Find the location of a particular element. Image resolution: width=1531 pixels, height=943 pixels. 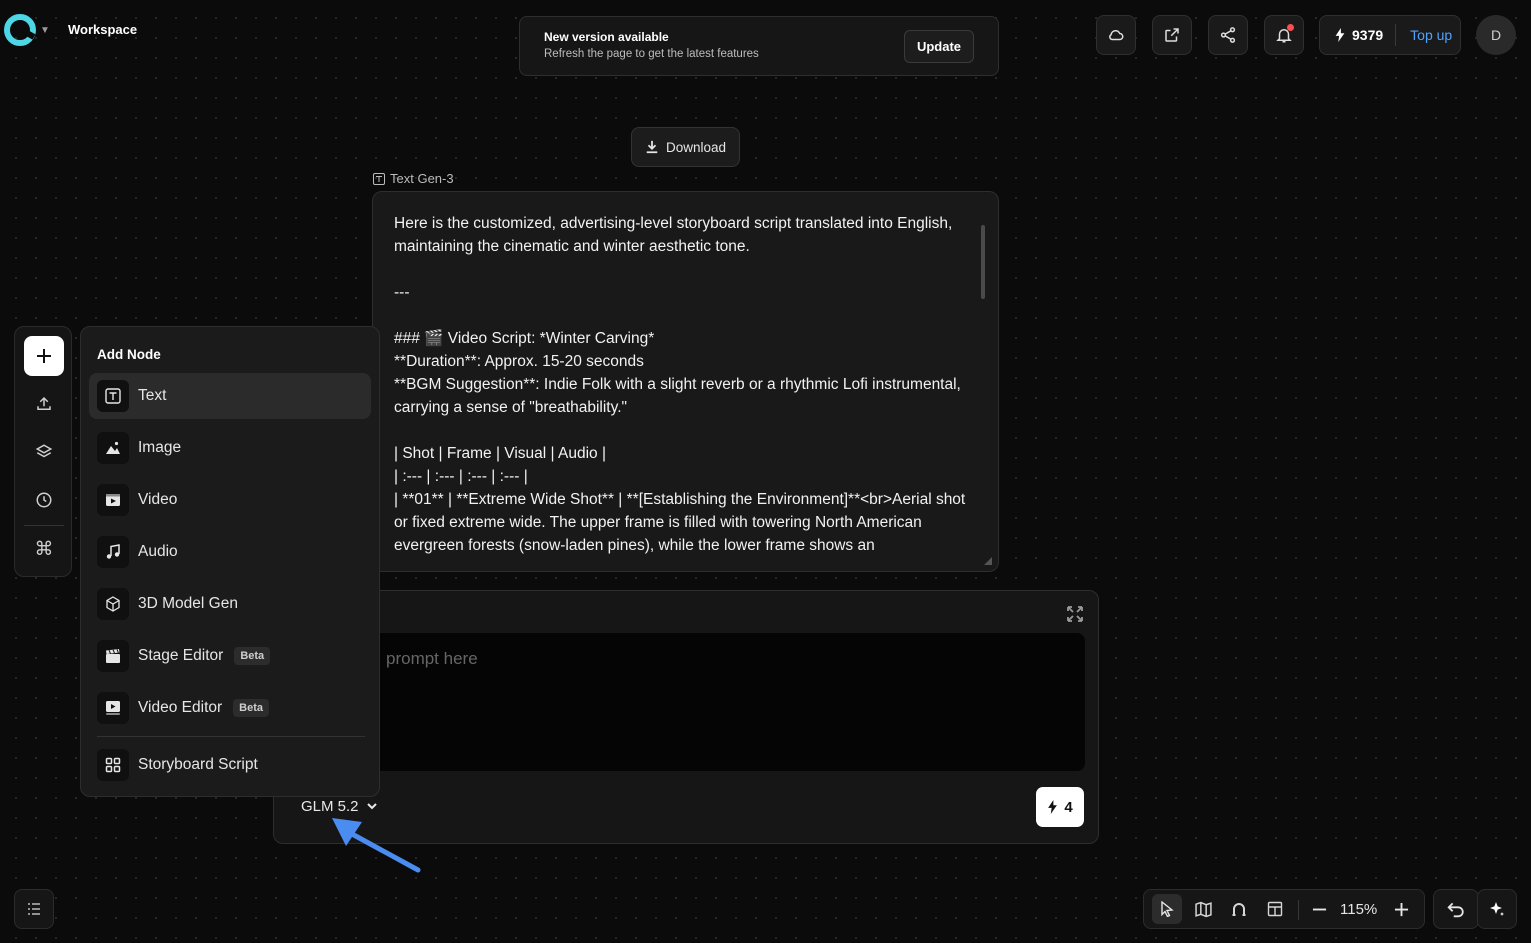

video-icon is located at coordinates (113, 500).